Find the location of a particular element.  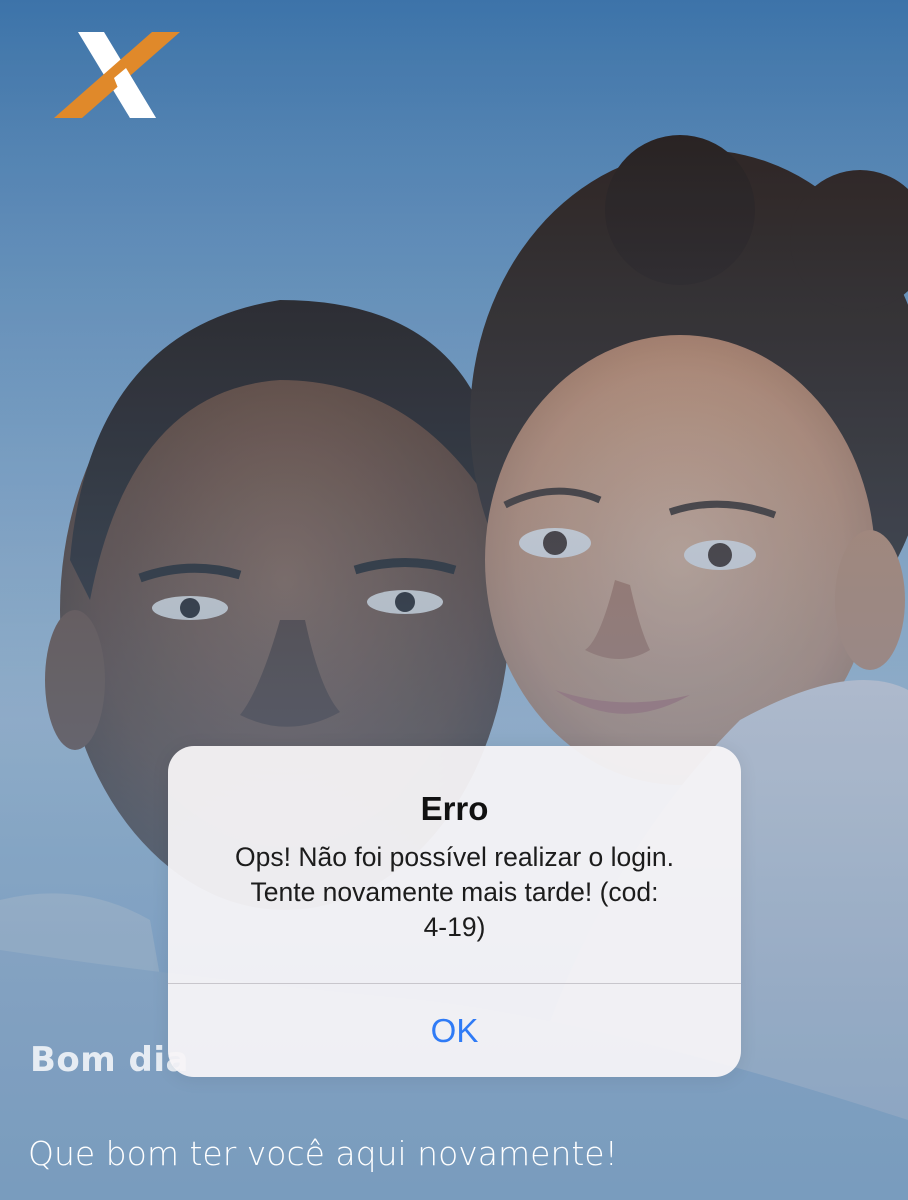

alert-message-line: Tente novamente mais tarde! (cod: is located at coordinates (454, 892).